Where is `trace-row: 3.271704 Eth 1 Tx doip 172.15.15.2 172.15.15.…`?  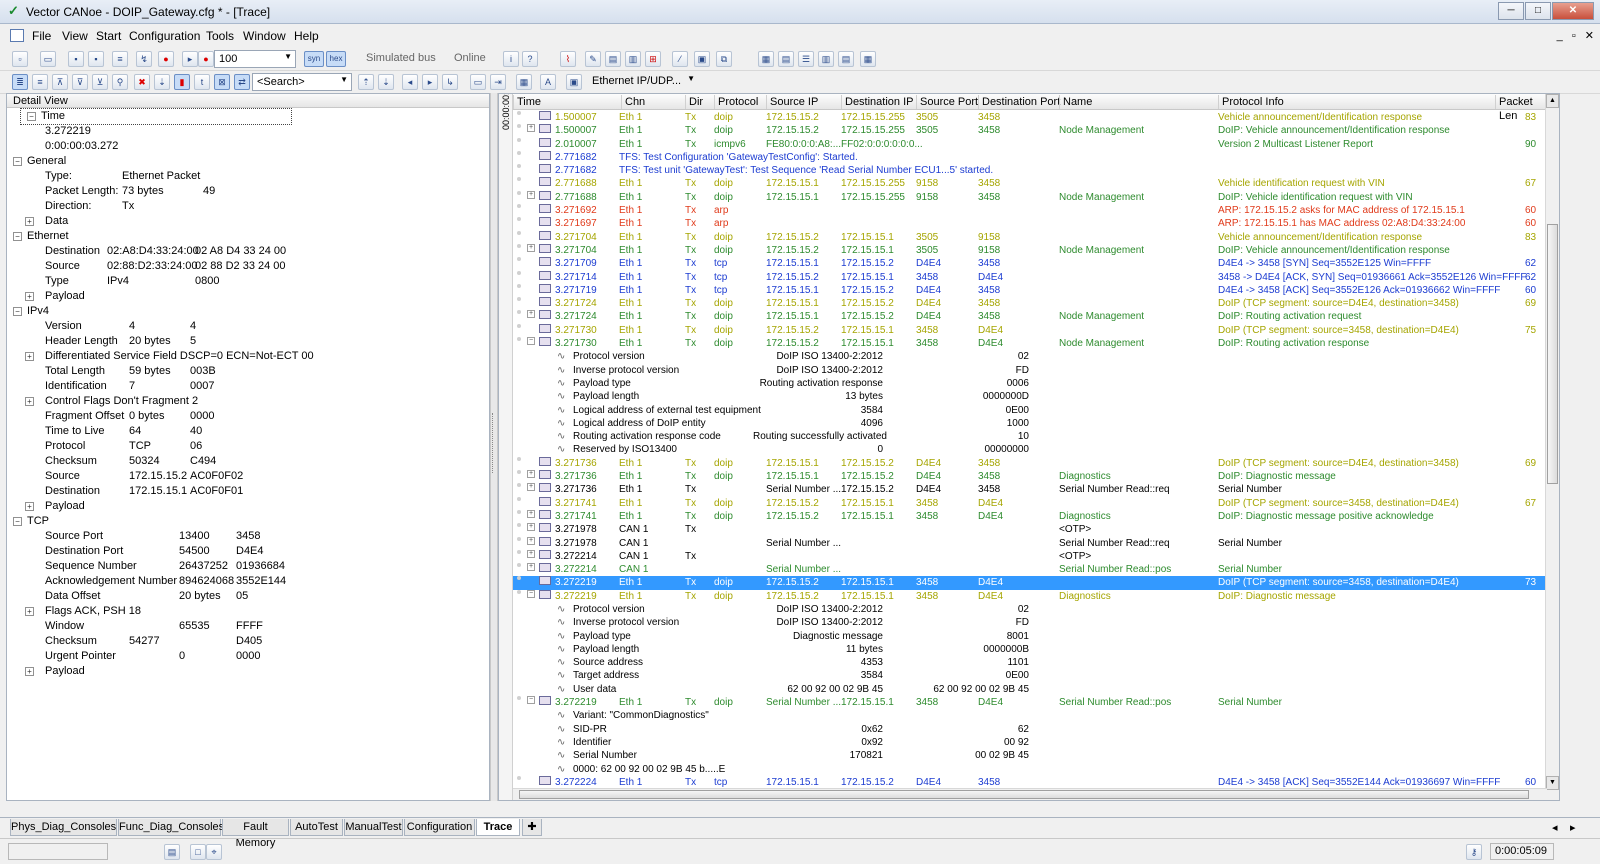 trace-row: 3.271704 Eth 1 Tx doip 172.15.15.2 172.15.15.… is located at coordinates (1030, 237).